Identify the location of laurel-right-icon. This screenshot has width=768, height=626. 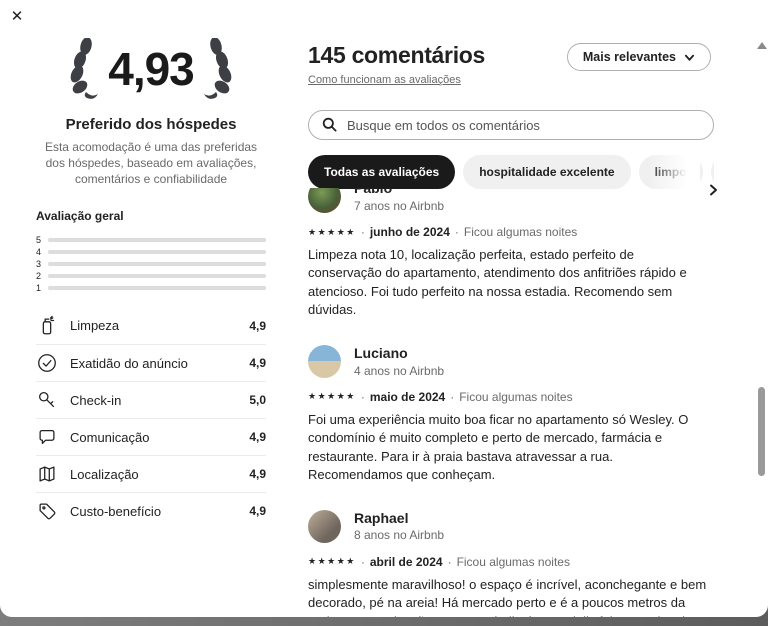
(217, 68).